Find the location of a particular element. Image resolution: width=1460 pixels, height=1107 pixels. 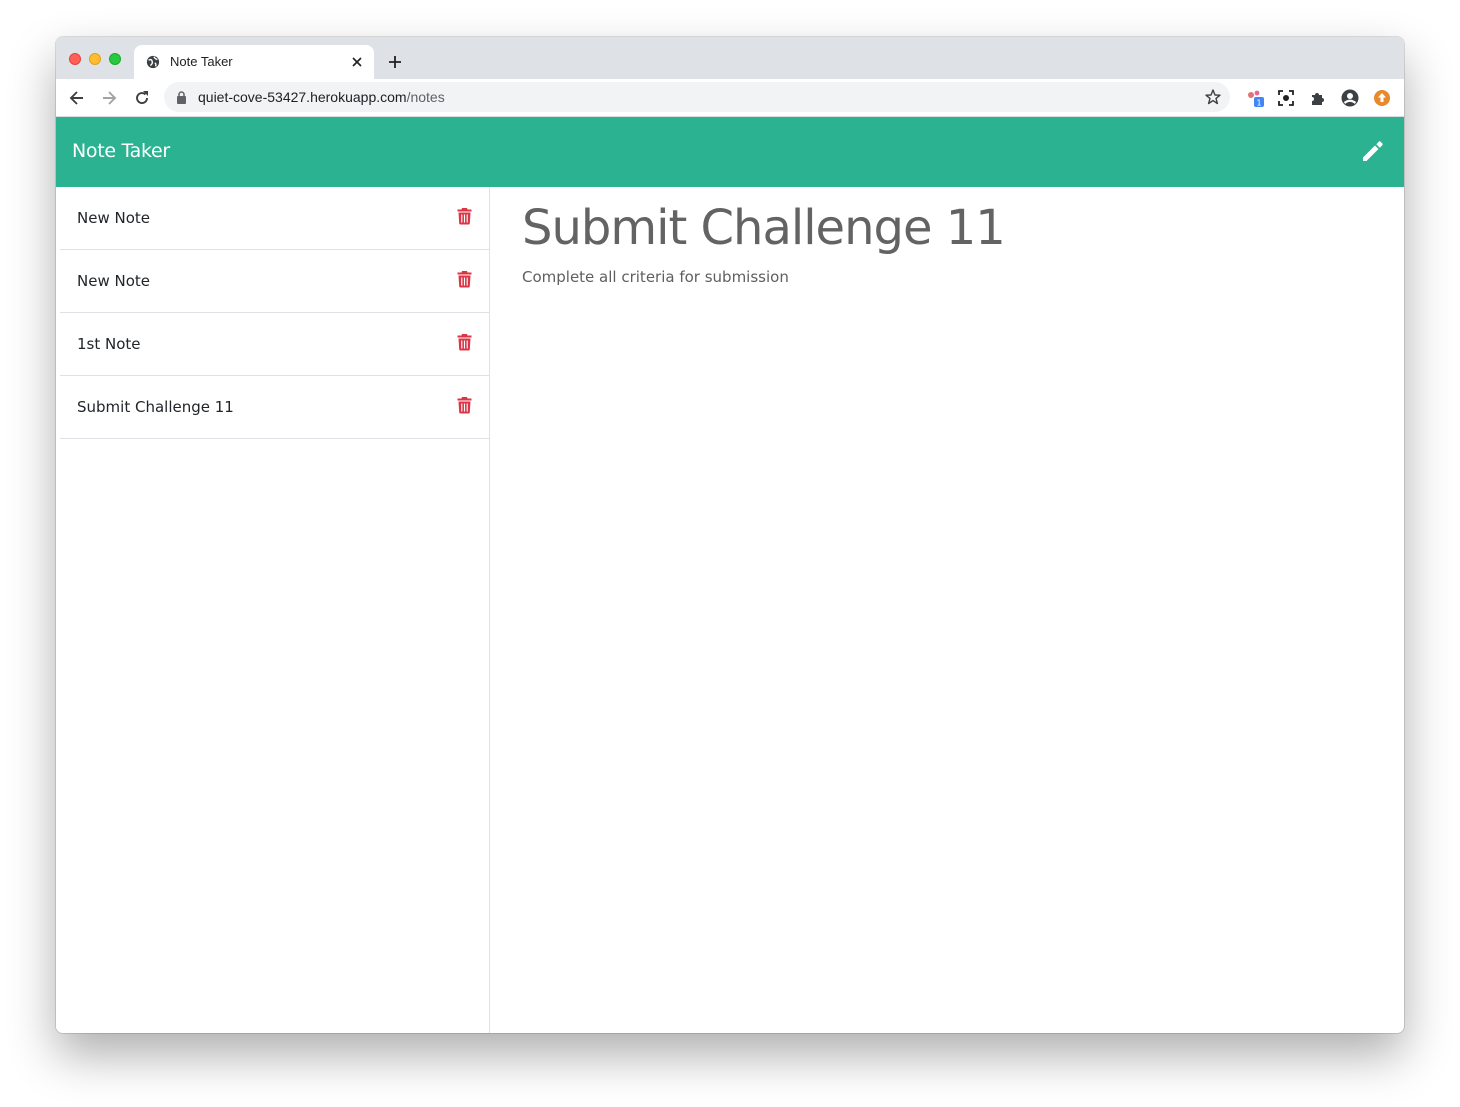

lock-icon is located at coordinates (181, 97).